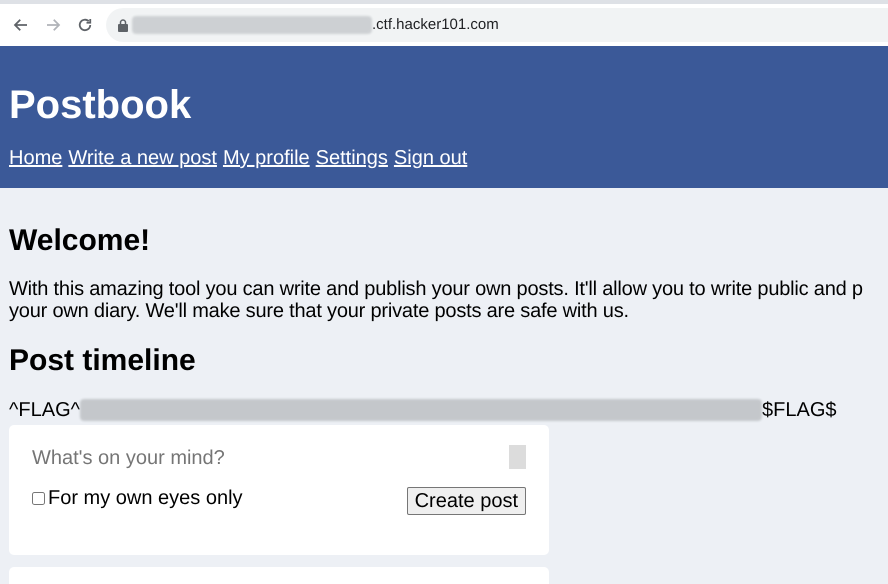 This screenshot has height=584, width=888. I want to click on flag-text: ^FLAG^, so click(44, 410).